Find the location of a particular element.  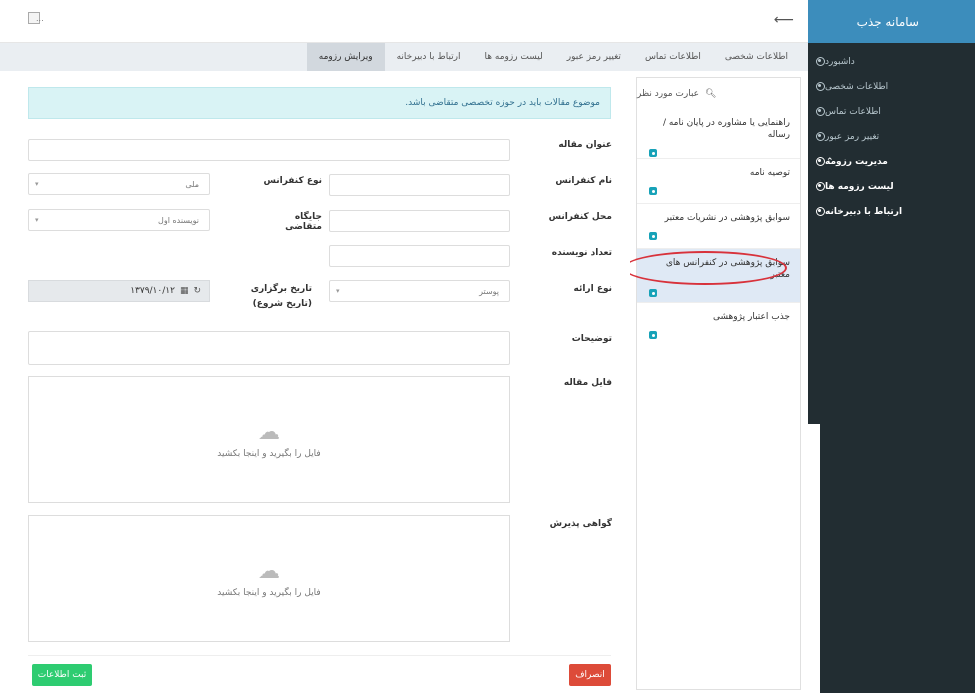

search-icon: 🔍︎ is located at coordinates (711, 93).